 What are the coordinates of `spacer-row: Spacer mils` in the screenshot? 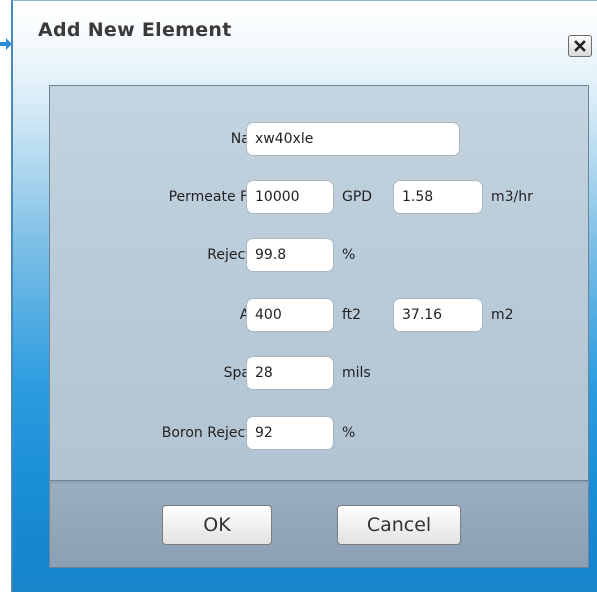 It's located at (320, 374).